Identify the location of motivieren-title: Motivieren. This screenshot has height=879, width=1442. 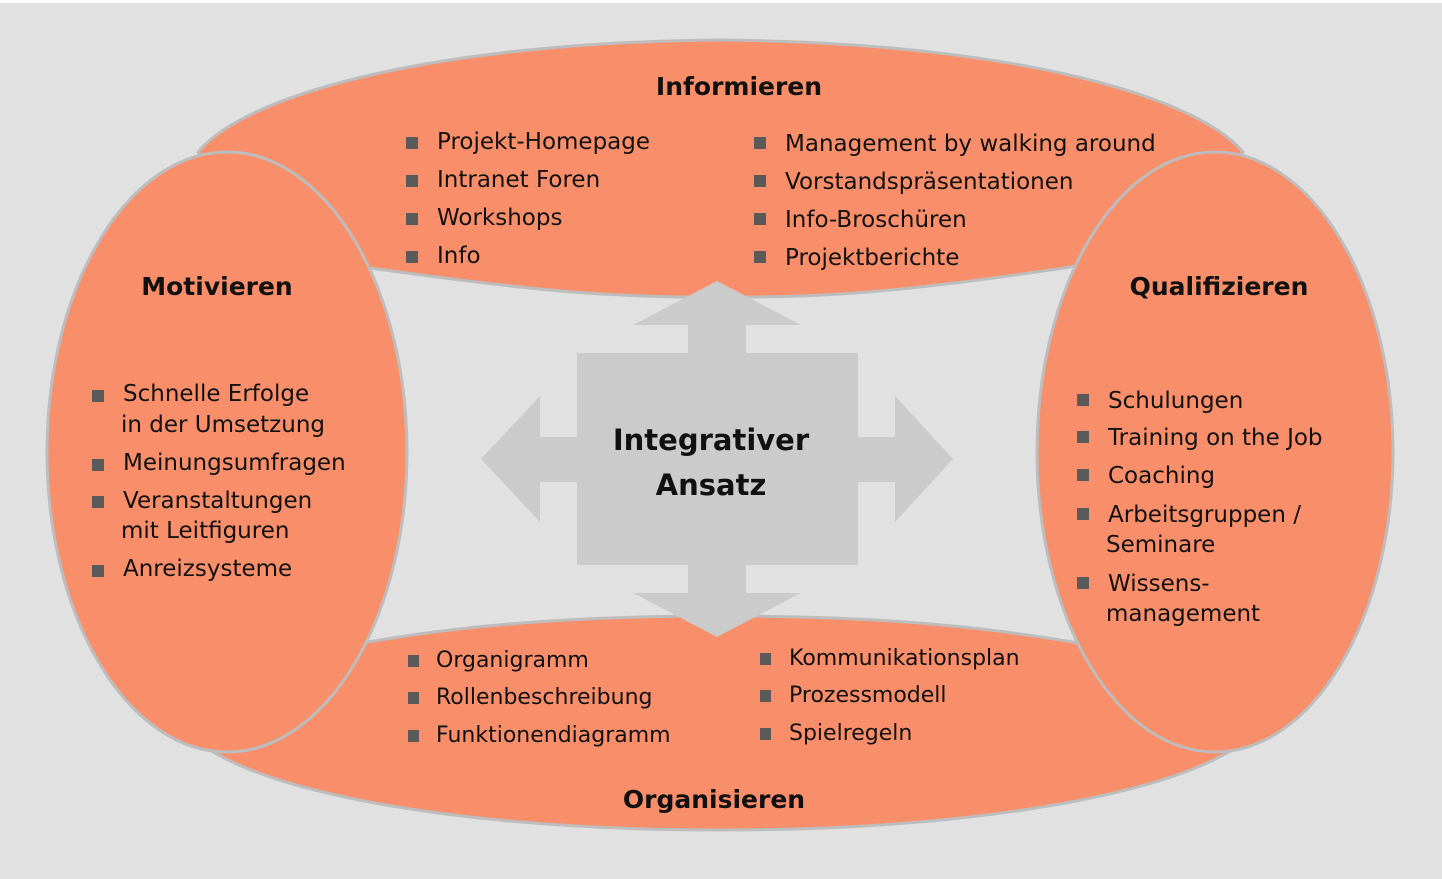
(216, 286).